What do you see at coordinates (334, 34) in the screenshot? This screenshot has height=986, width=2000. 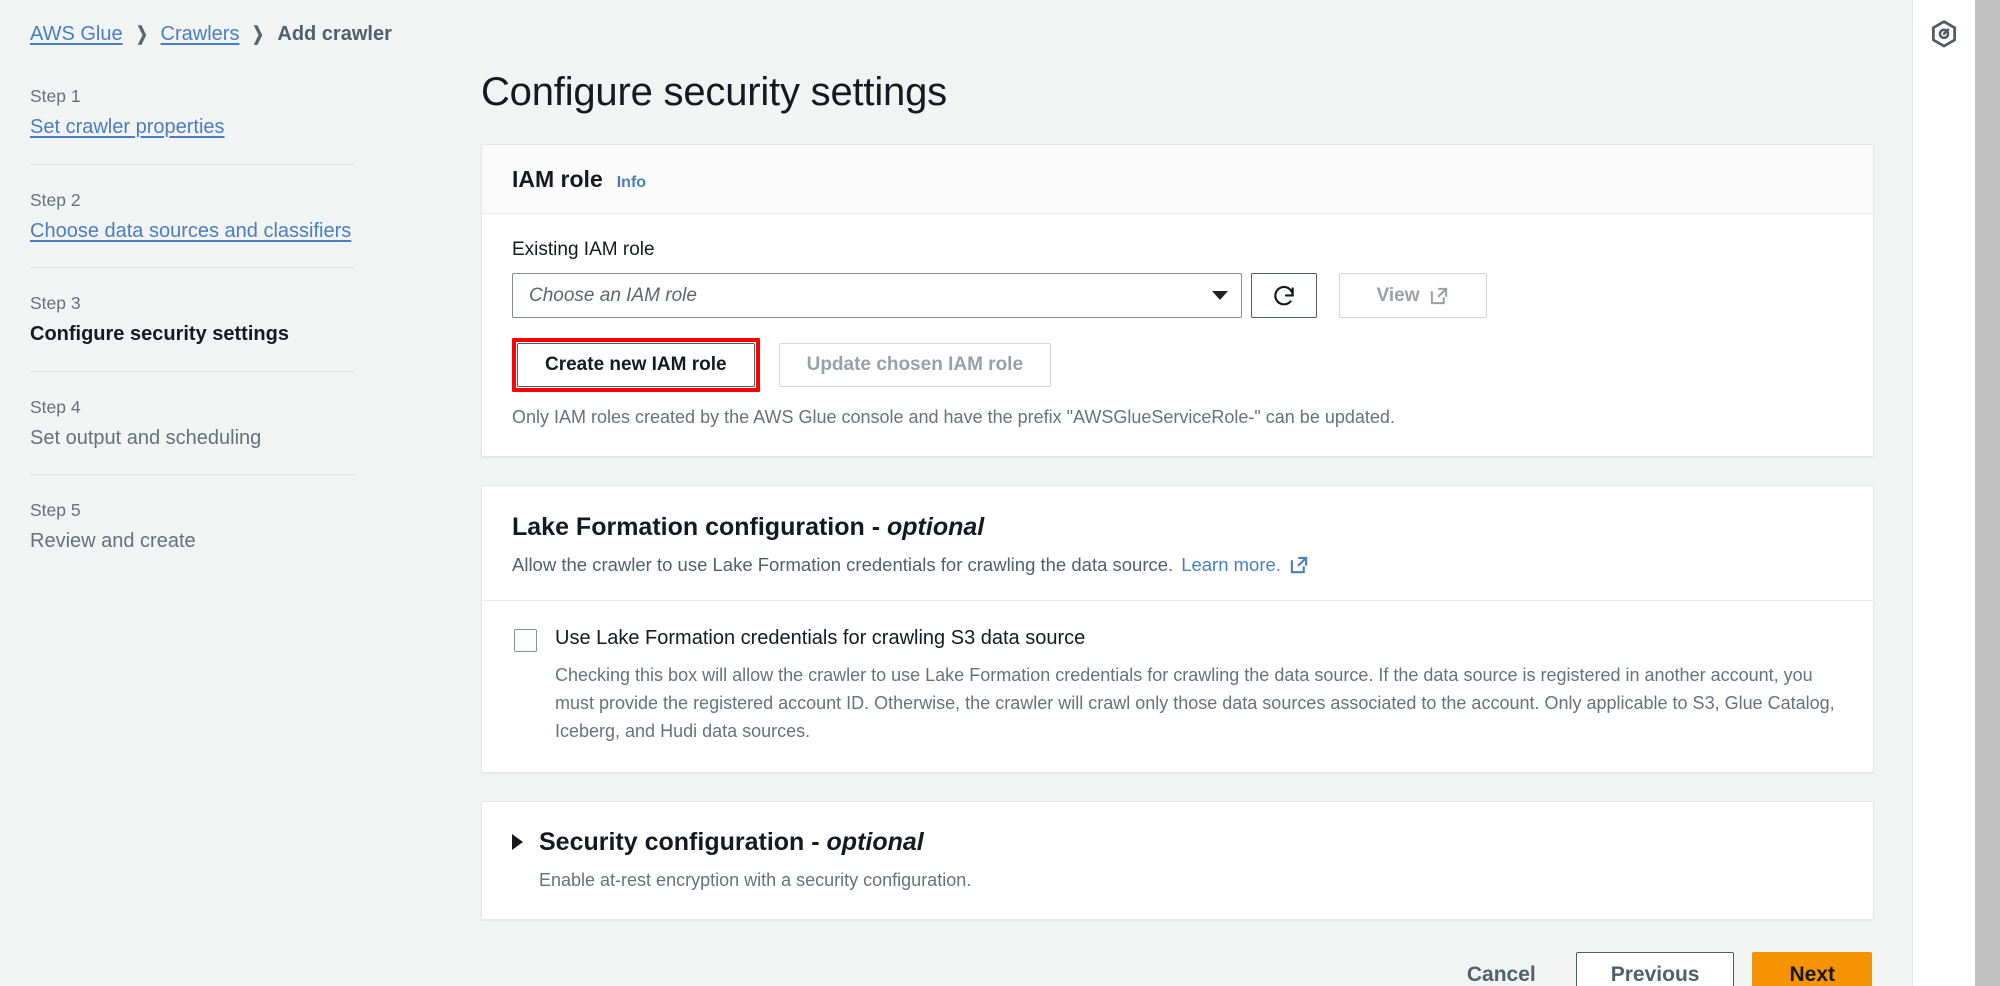 I see `breadcrumb-item-add-crawler: Add crawler` at bounding box center [334, 34].